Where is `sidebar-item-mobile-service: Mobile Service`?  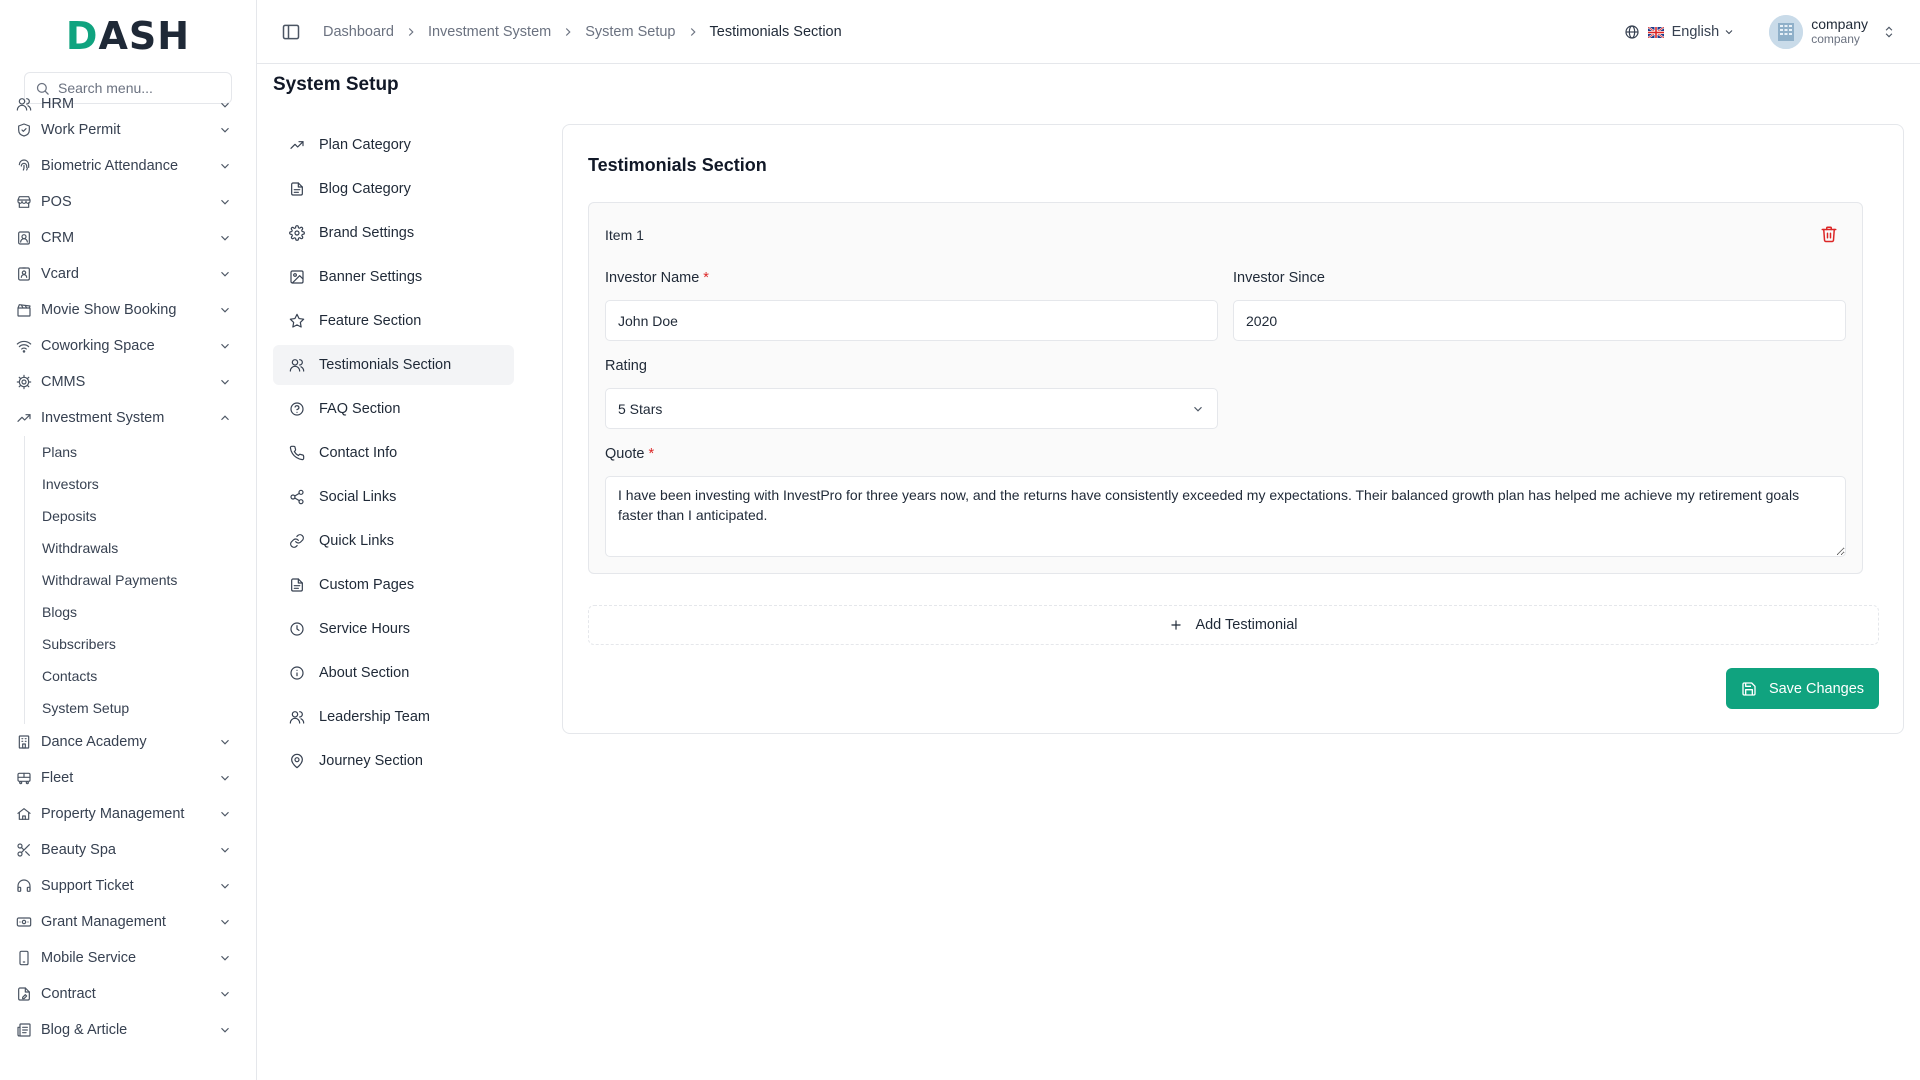 sidebar-item-mobile-service: Mobile Service is located at coordinates (128, 958).